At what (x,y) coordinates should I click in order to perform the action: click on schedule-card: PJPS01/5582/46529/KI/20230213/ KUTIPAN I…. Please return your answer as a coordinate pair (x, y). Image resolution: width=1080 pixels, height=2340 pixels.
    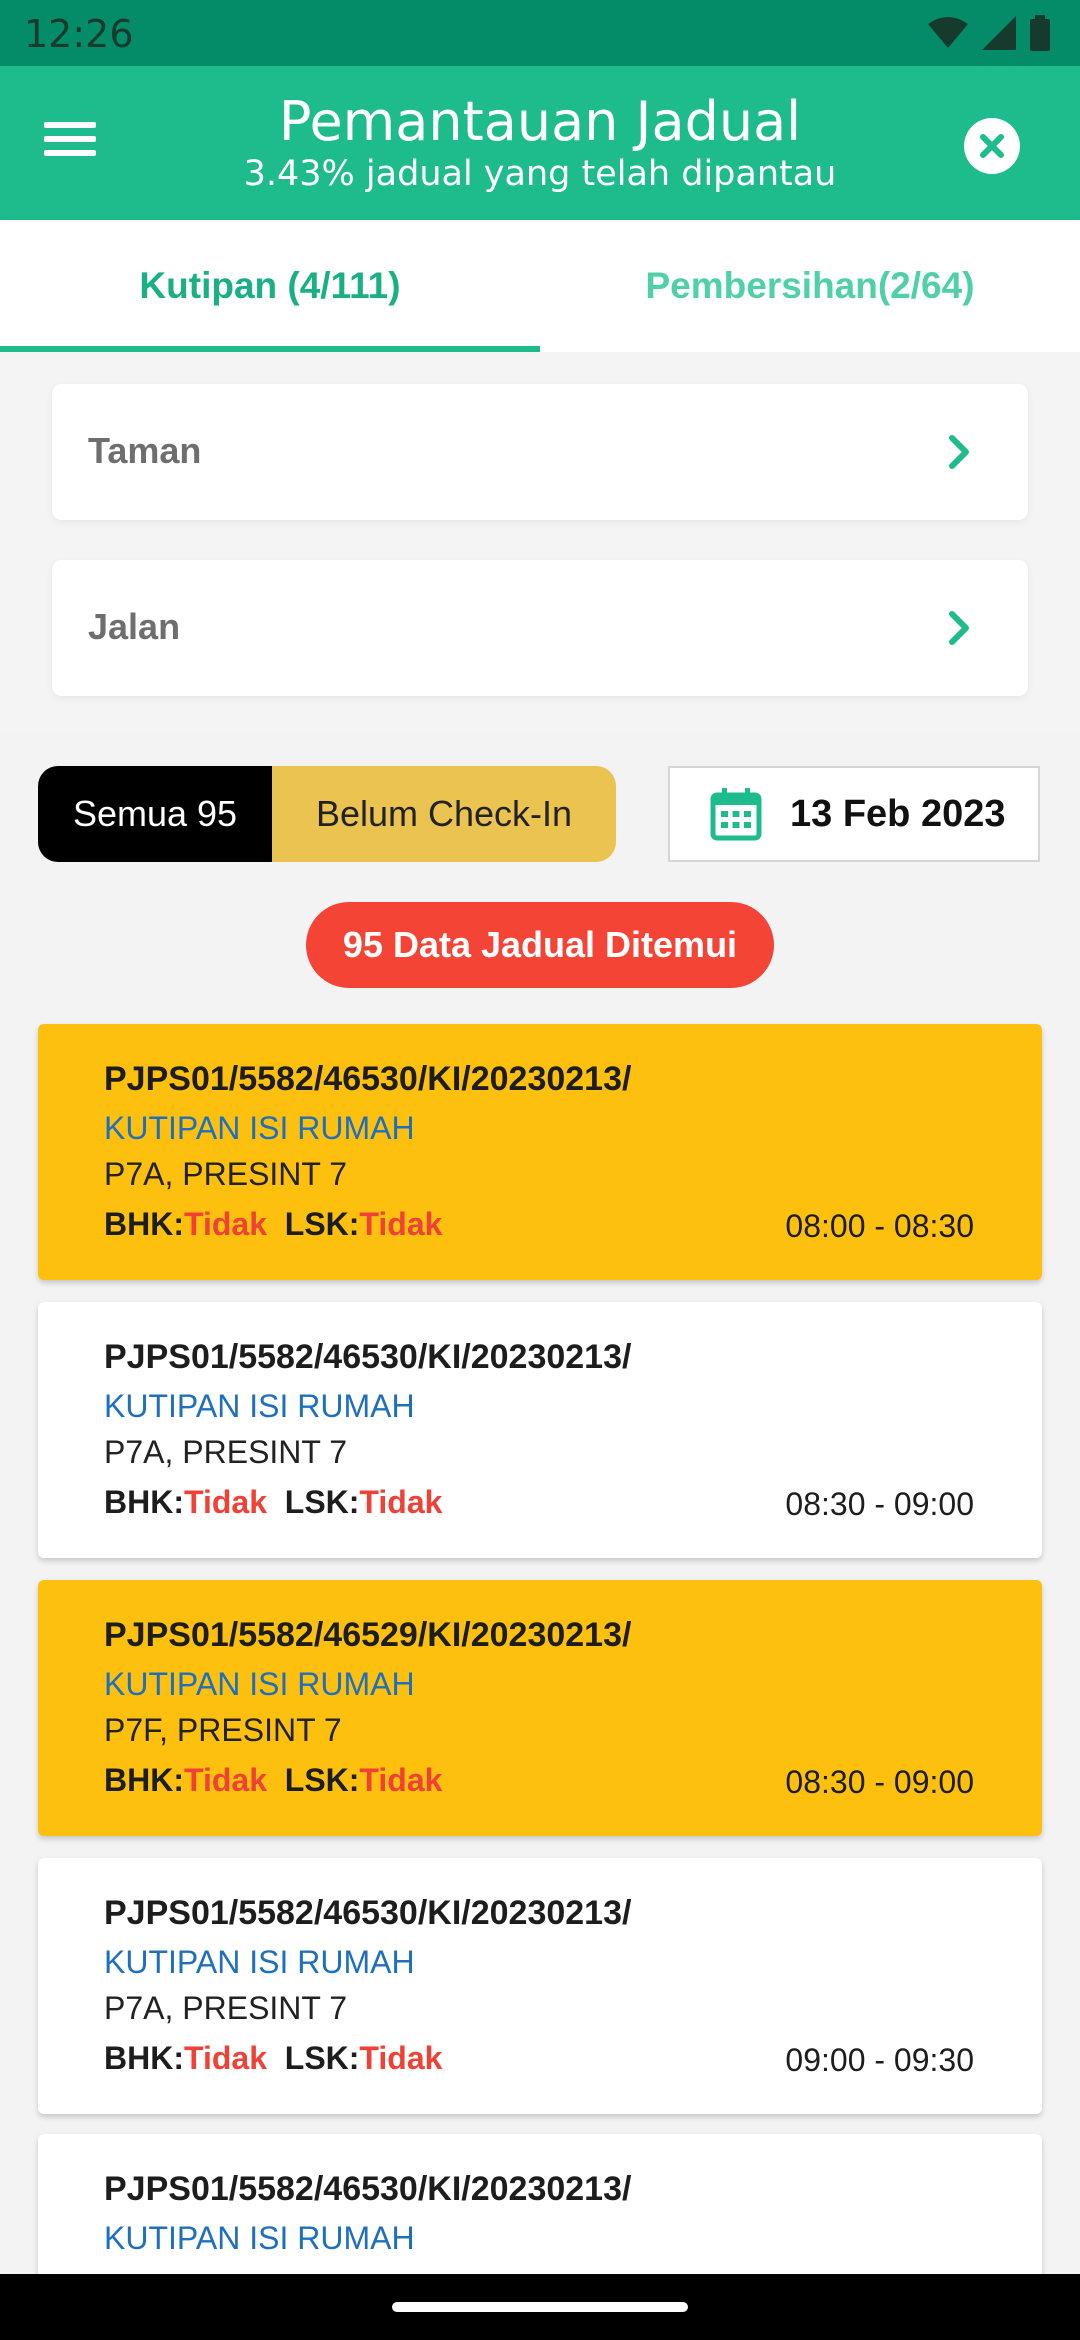
    Looking at the image, I should click on (540, 1708).